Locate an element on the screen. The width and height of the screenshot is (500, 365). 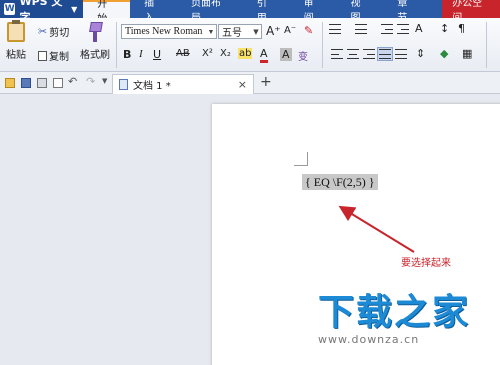
document-icon is located at coordinates (123, 84).